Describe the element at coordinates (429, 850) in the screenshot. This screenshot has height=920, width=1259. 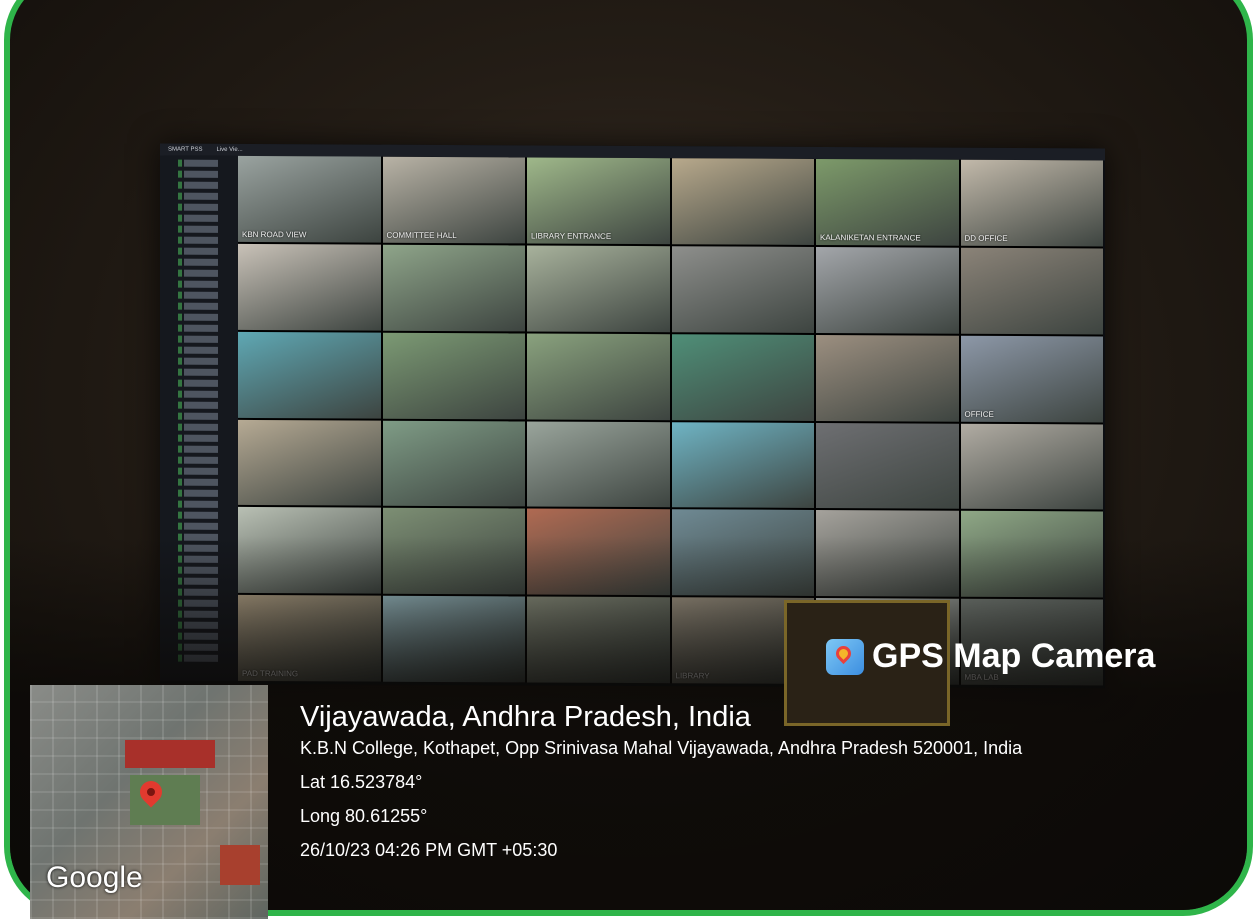
I see `timestamp: 26/10/23 04:26 PM GMT +05:30` at that location.